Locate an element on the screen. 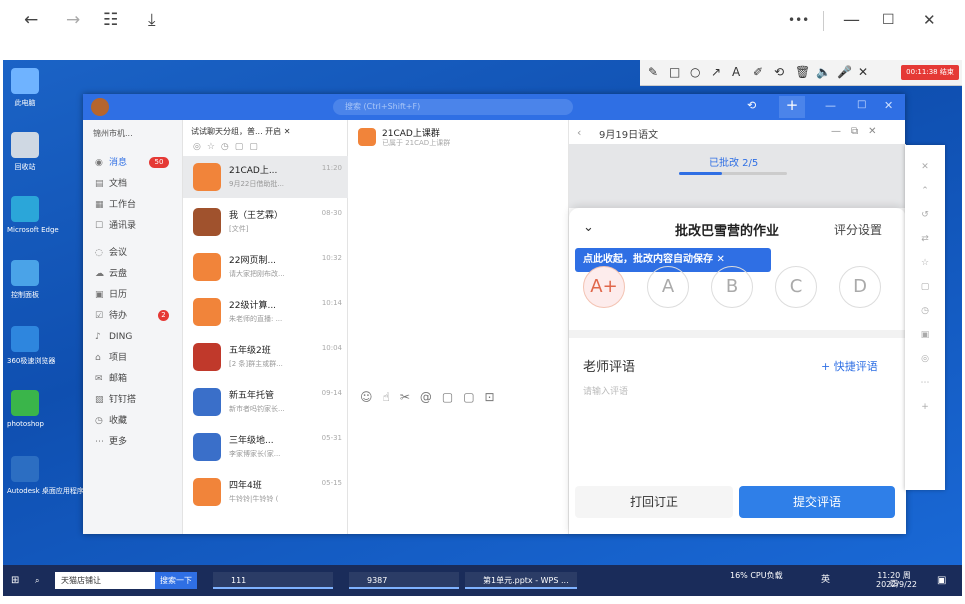 This screenshot has height=604, width=965. notification-icon: ▣ is located at coordinates (941, 580).